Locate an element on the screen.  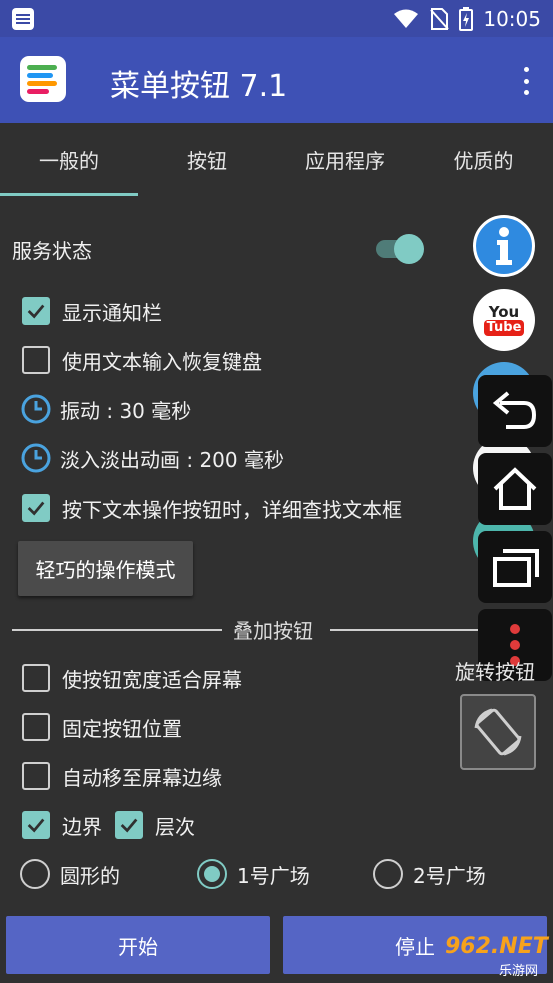
restore-keyboard-checkbox is located at coordinates (36, 360).